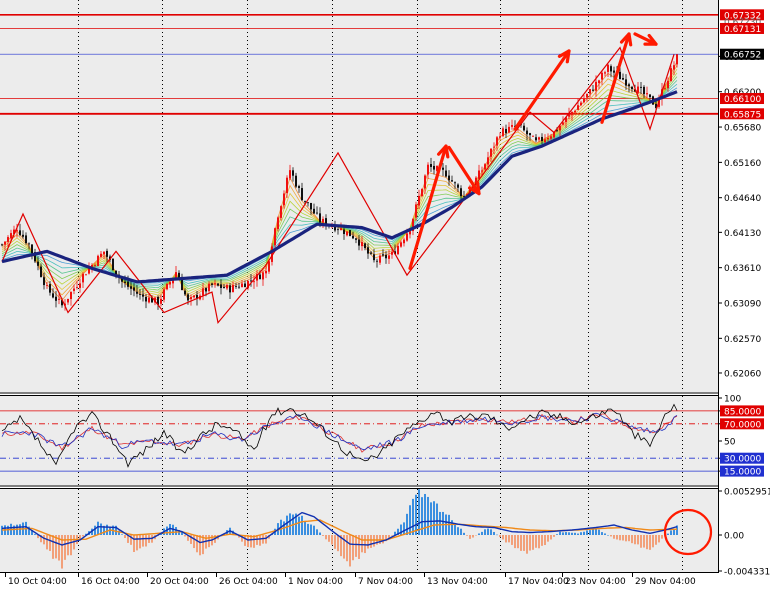 Image resolution: width=770 pixels, height=594 pixels. What do you see at coordinates (742, 30) in the screenshot?
I see `price-level-badge-label: 0.67131` at bounding box center [742, 30].